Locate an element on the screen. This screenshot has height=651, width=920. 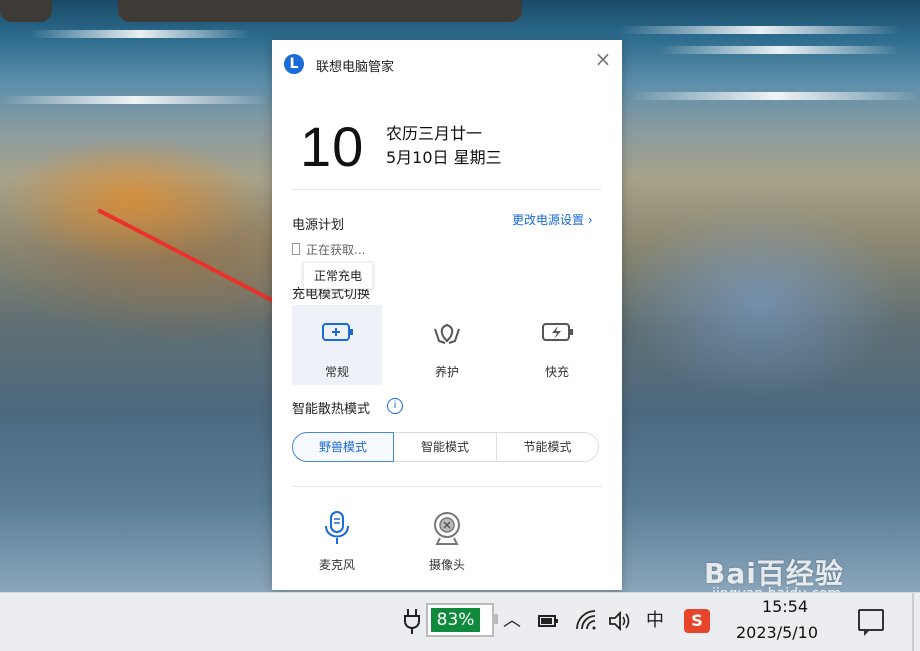
volume-icon is located at coordinates (620, 621).